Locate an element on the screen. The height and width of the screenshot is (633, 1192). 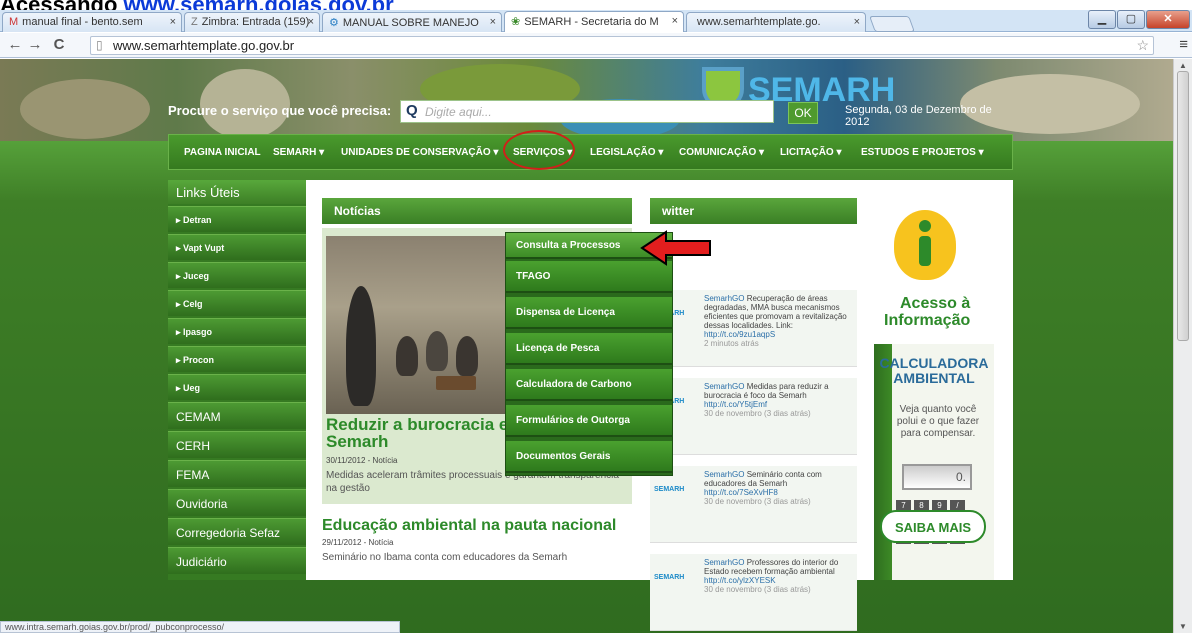
tweet-link: http://t.co/ylzXYESK is located at coordinates (740, 580).